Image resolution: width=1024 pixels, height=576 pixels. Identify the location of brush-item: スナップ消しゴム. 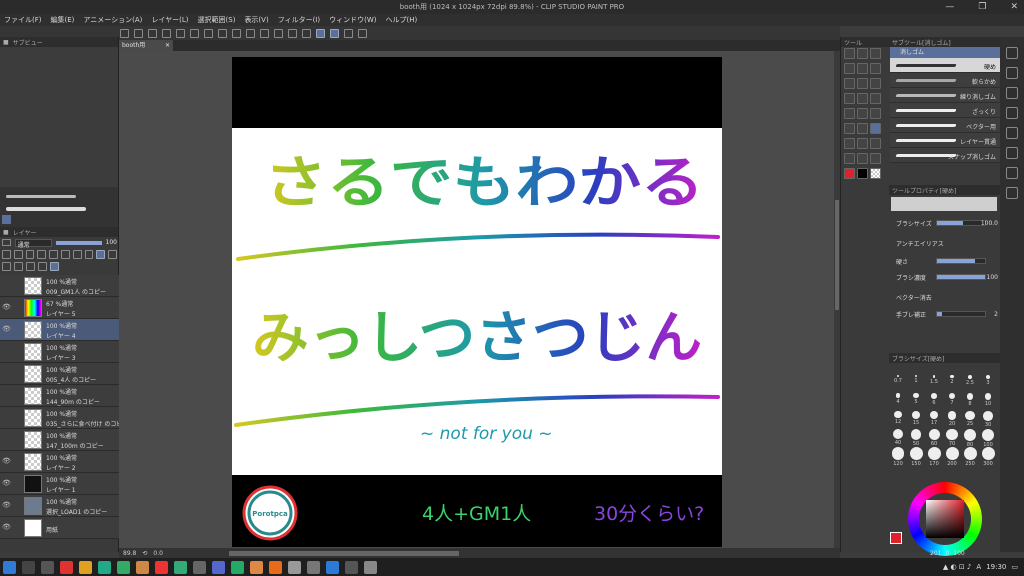
(945, 155).